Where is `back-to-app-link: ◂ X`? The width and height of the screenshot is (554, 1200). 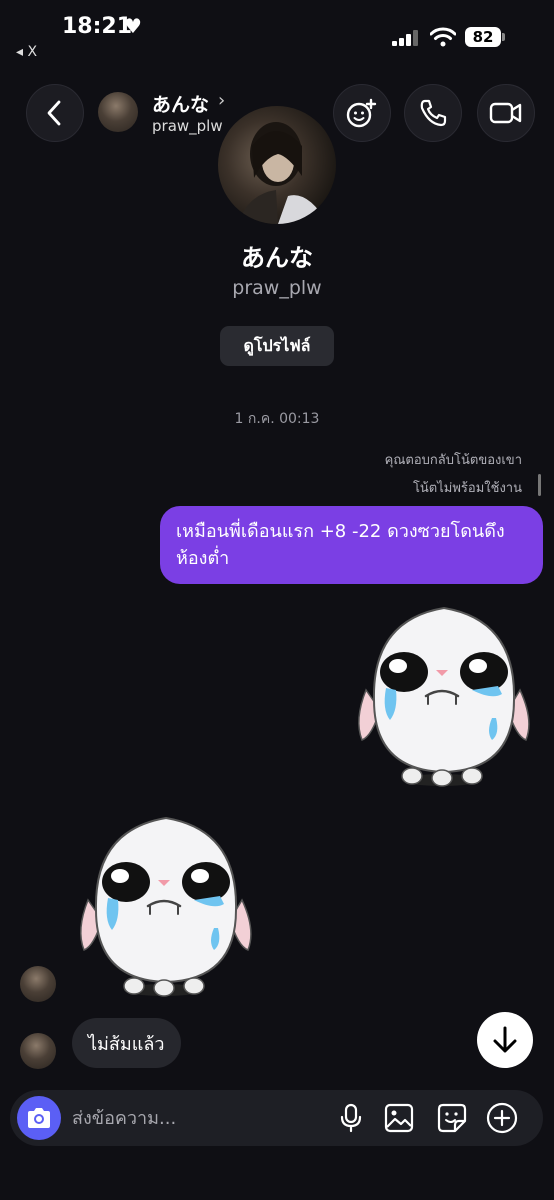
back-to-app-link: ◂ X is located at coordinates (26, 52).